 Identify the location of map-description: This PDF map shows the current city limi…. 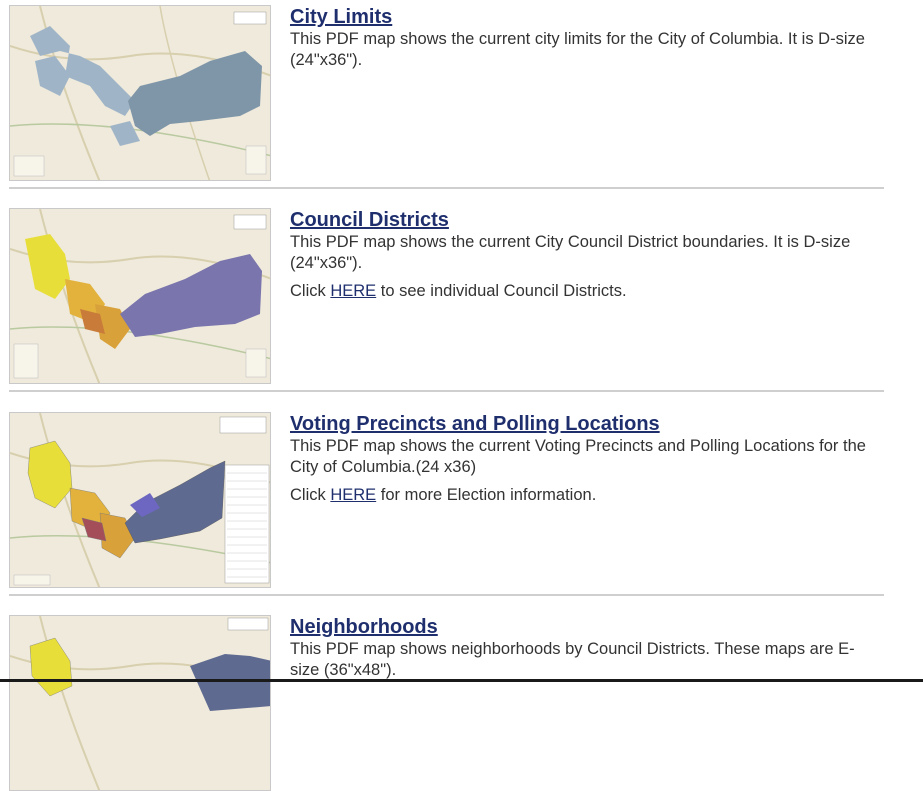
(577, 49).